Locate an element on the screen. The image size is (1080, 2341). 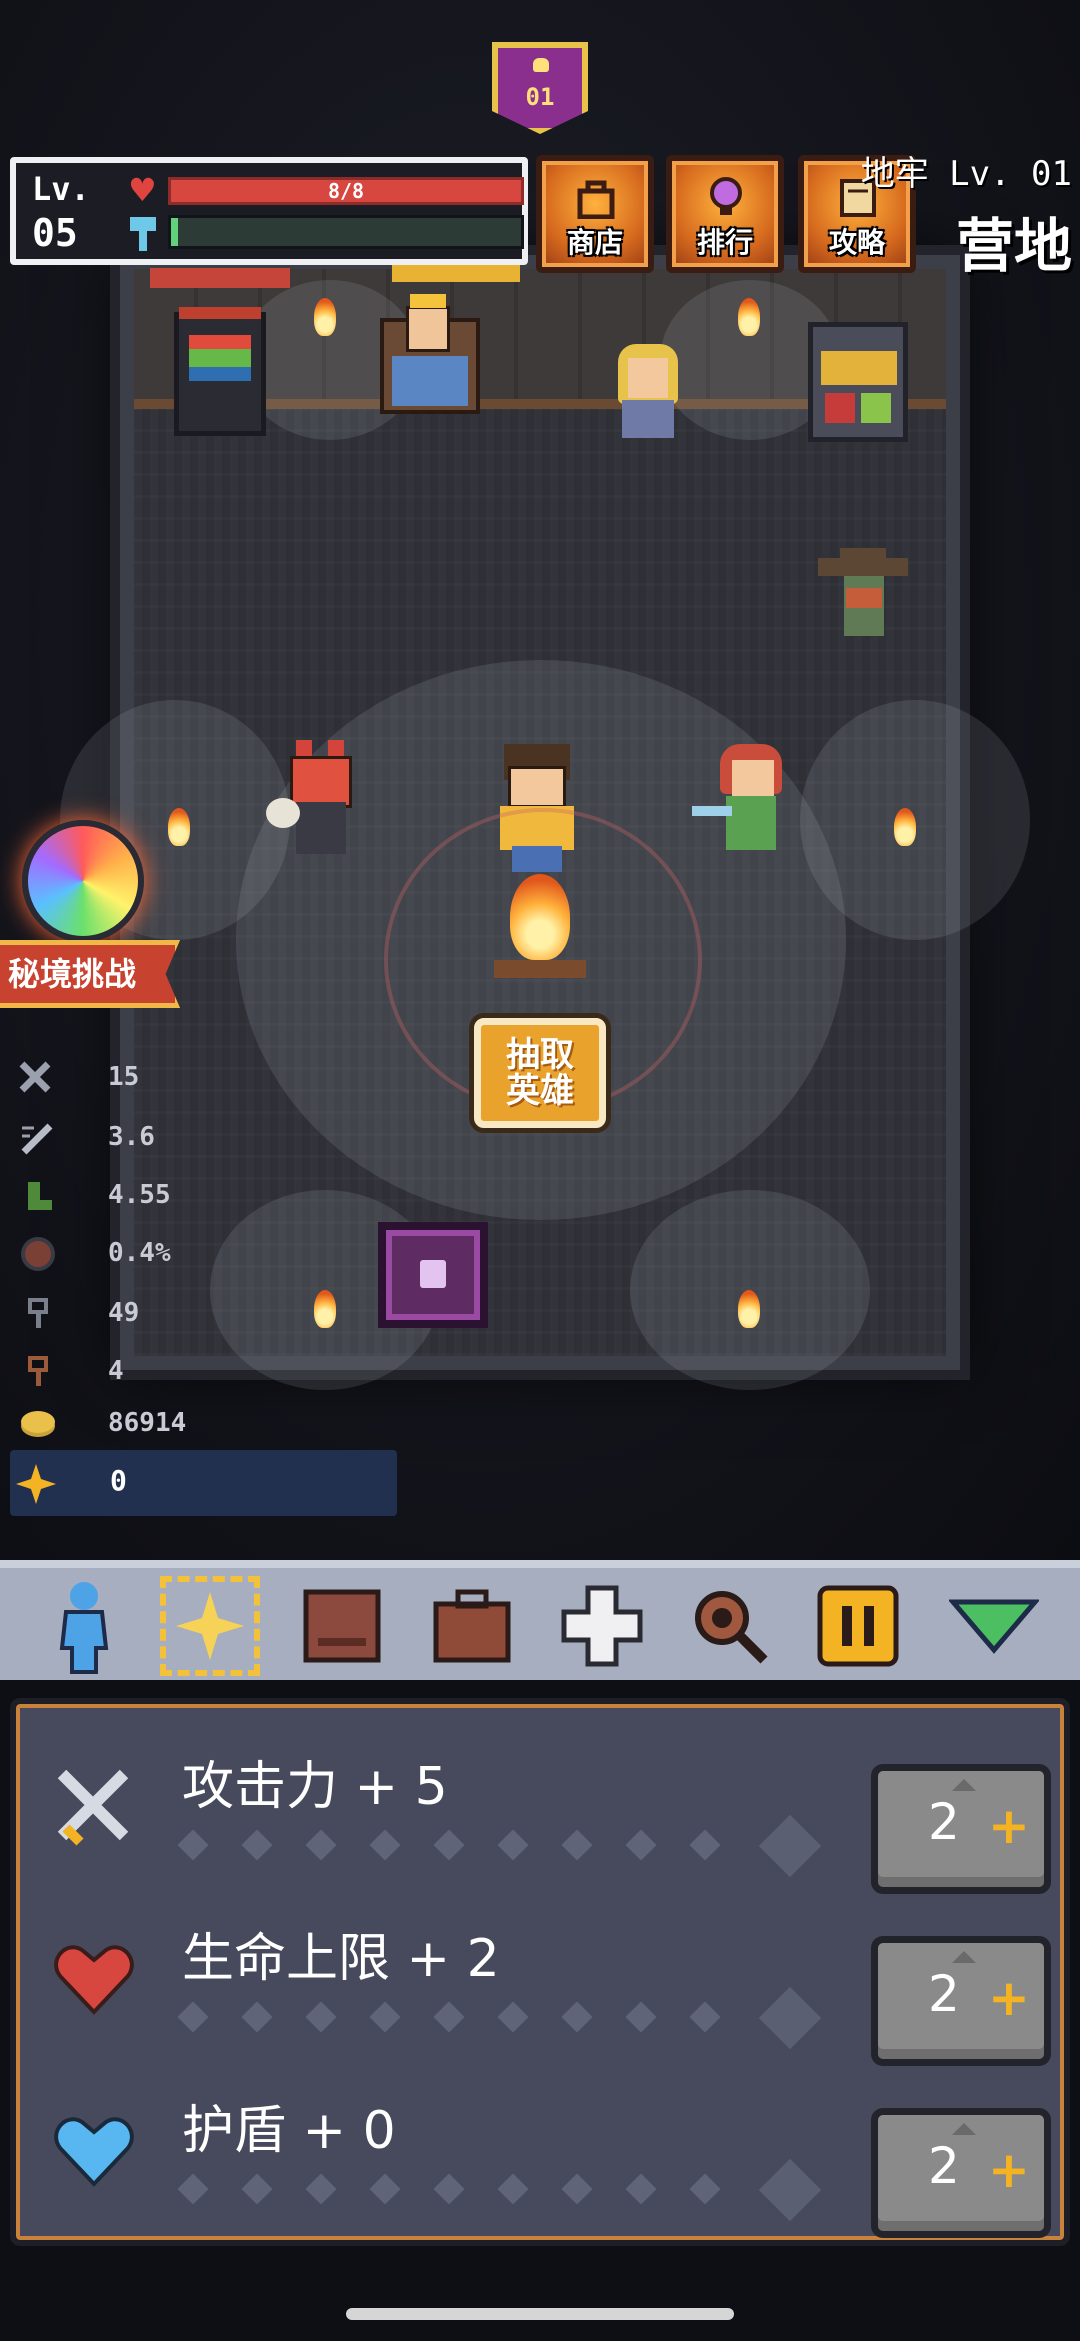
star-currency-value: 0 is located at coordinates (118, 1480).